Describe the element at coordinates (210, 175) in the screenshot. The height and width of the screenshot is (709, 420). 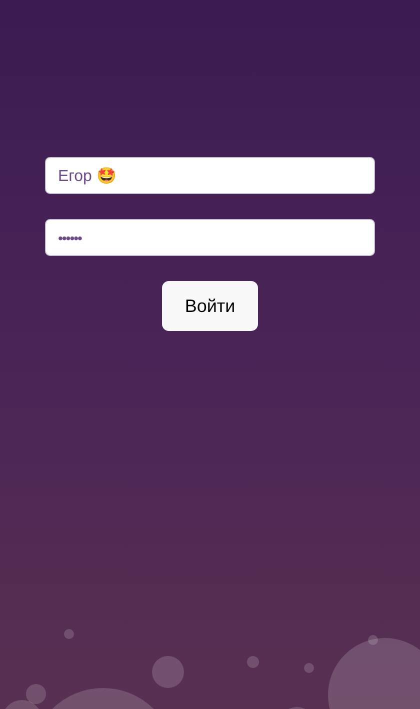
I see `username-field: Егор 🤩` at that location.